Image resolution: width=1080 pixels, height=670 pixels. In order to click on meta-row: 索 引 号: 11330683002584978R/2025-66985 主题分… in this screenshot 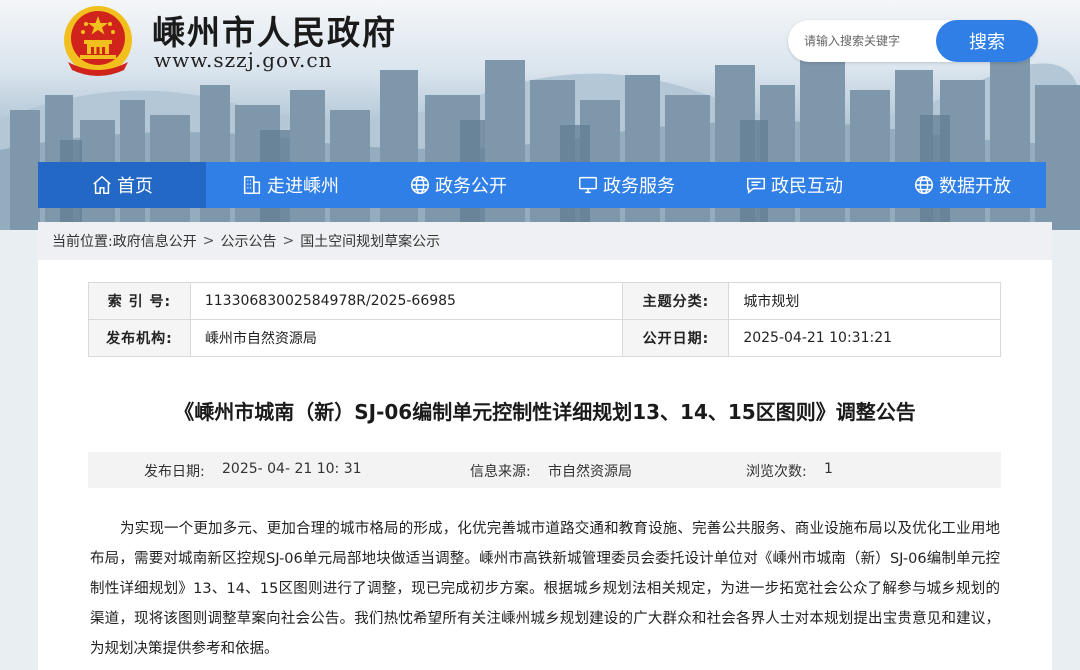, I will do `click(544, 301)`.